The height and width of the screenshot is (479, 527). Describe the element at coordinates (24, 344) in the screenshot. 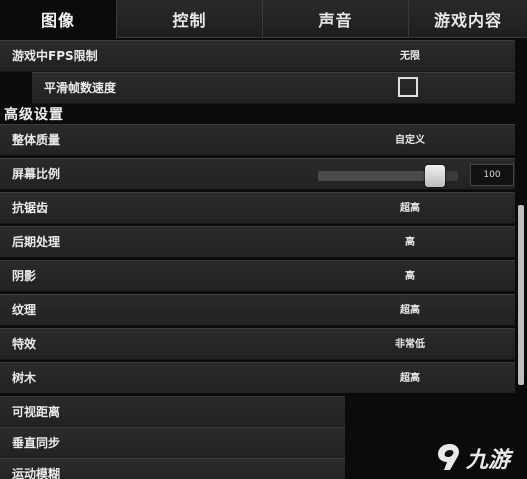

I see `setting-label: 特效` at that location.